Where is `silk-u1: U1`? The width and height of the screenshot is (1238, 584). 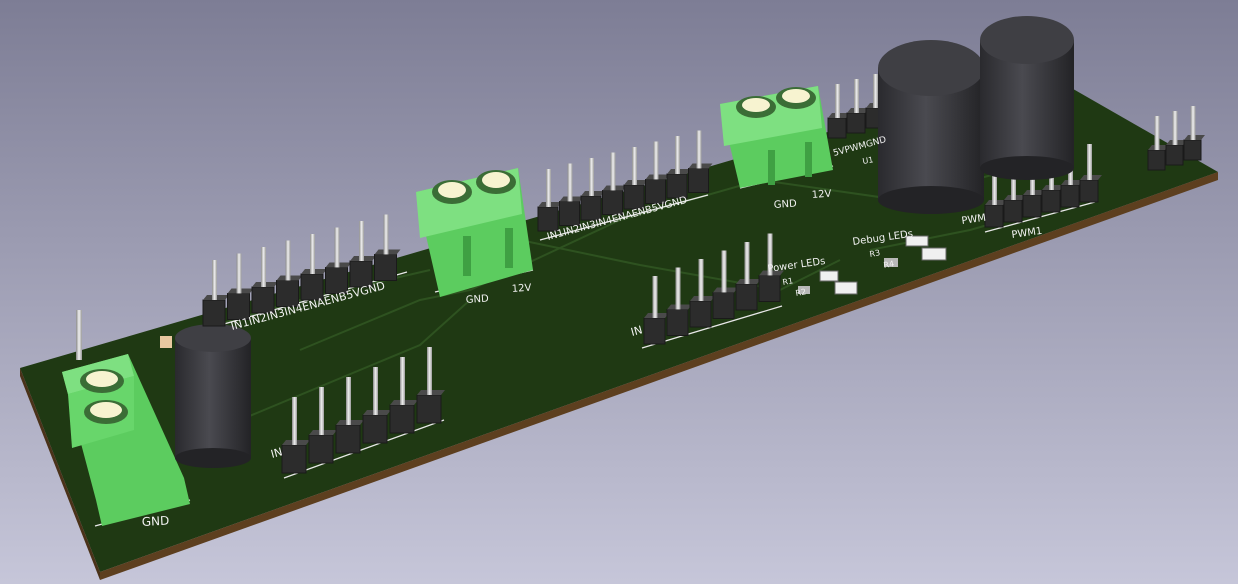 silk-u1: U1 is located at coordinates (868, 160).